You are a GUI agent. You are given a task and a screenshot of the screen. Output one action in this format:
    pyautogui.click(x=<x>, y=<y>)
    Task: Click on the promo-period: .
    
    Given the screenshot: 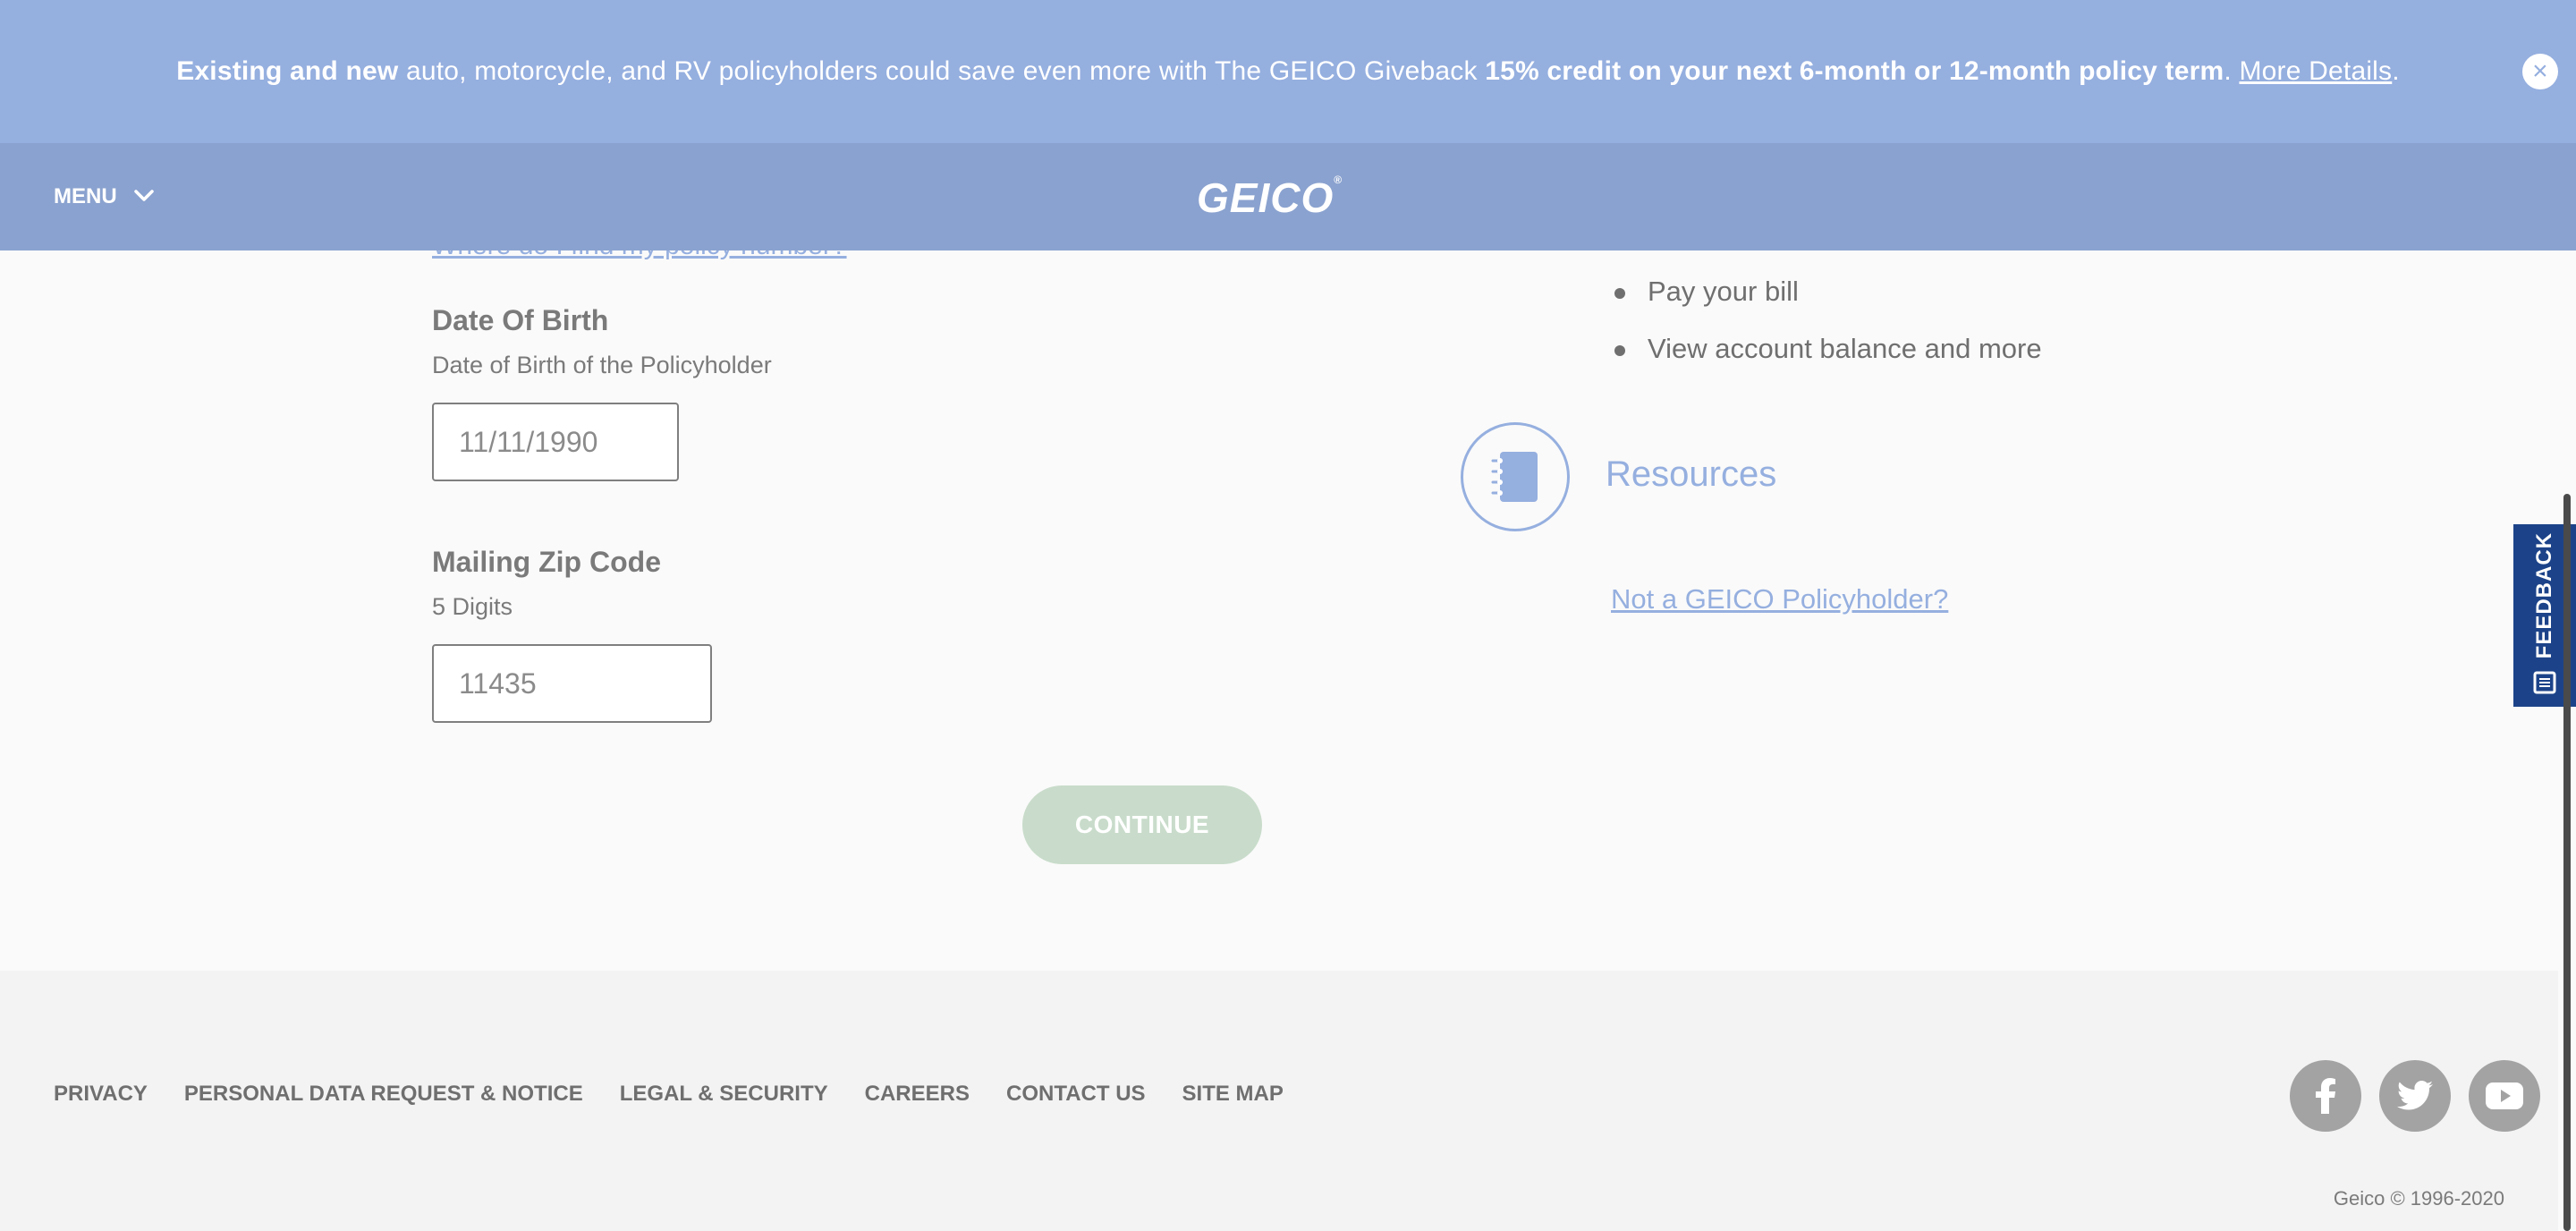 What is the action you would take?
    pyautogui.click(x=2228, y=71)
    